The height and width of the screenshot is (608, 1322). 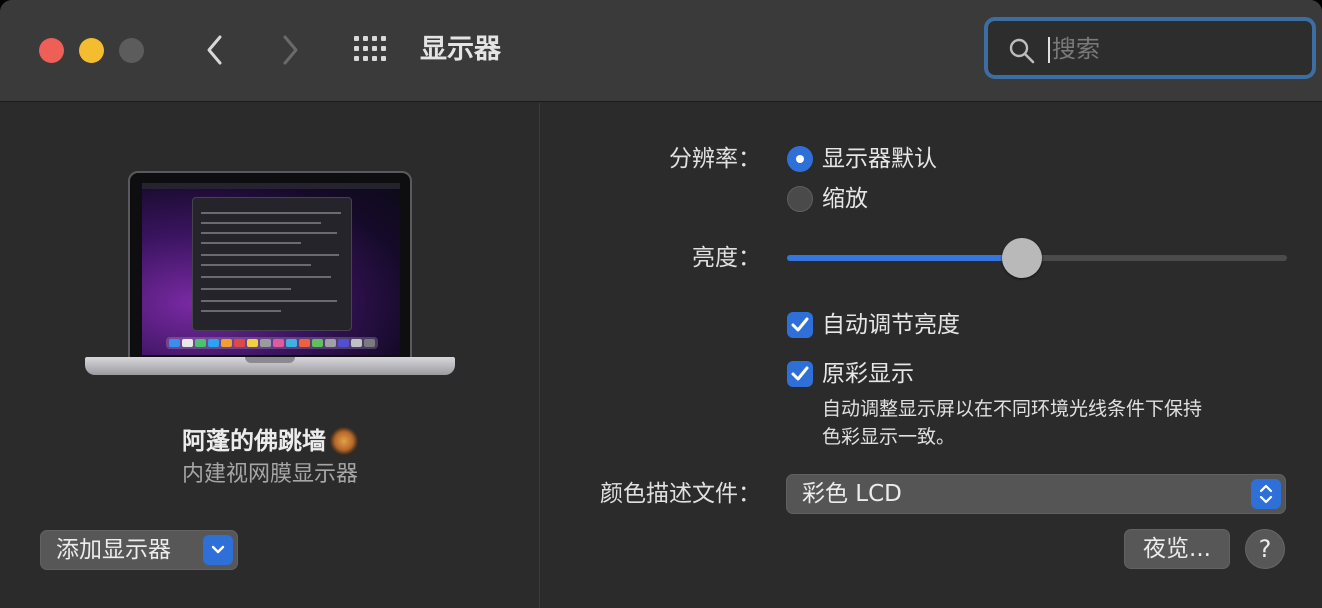 I want to click on brightness-slider, so click(x=1037, y=258).